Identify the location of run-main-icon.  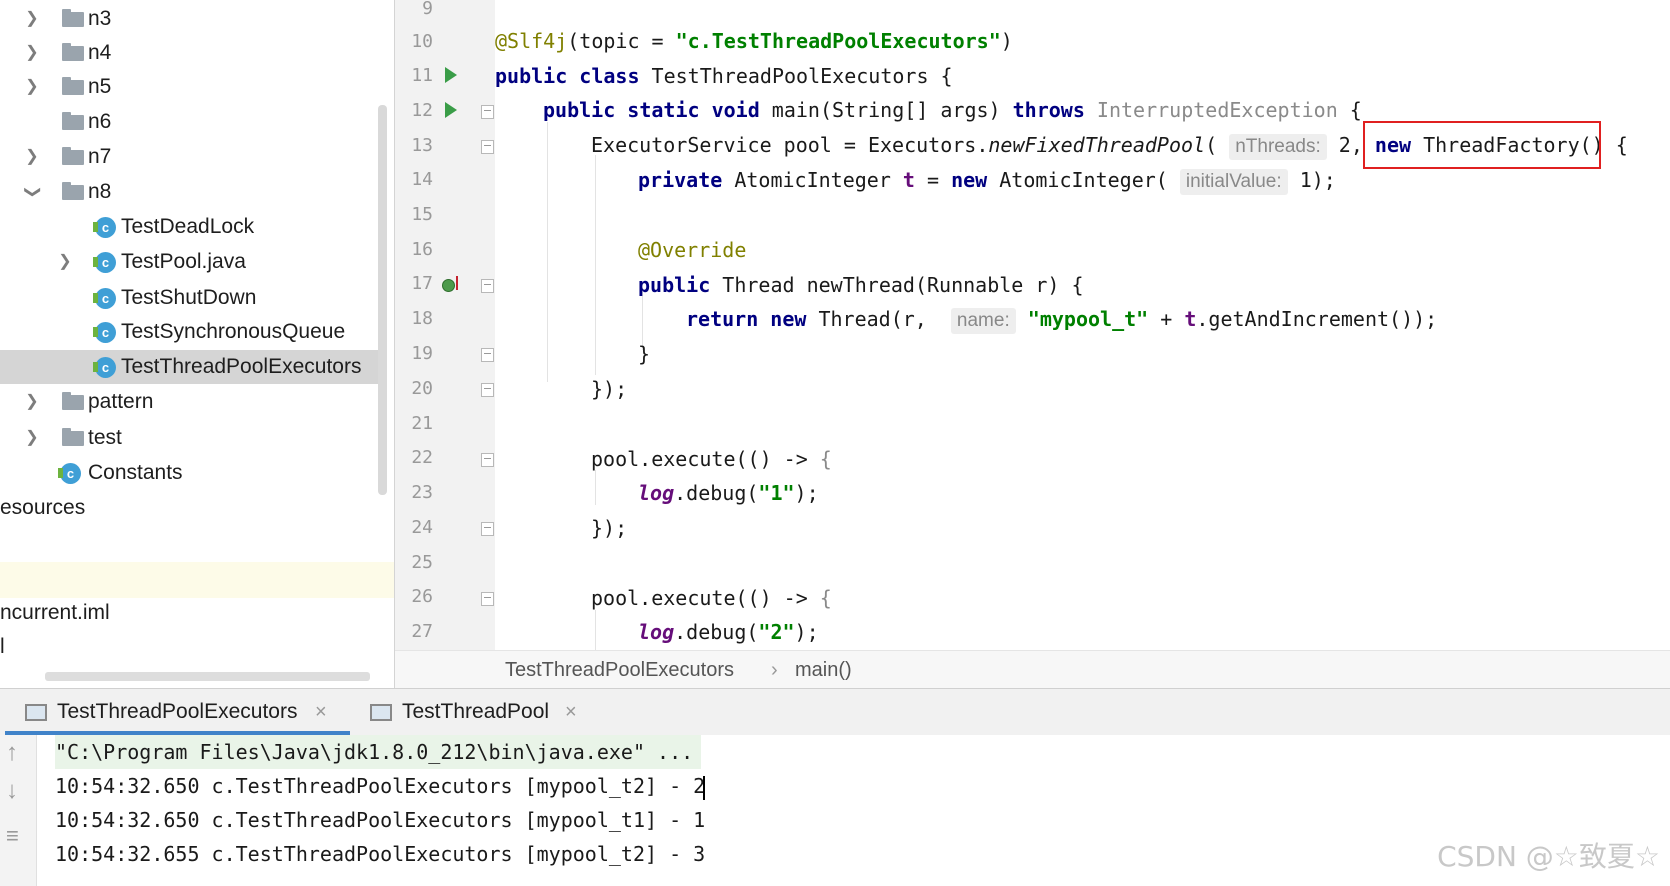
(451, 110).